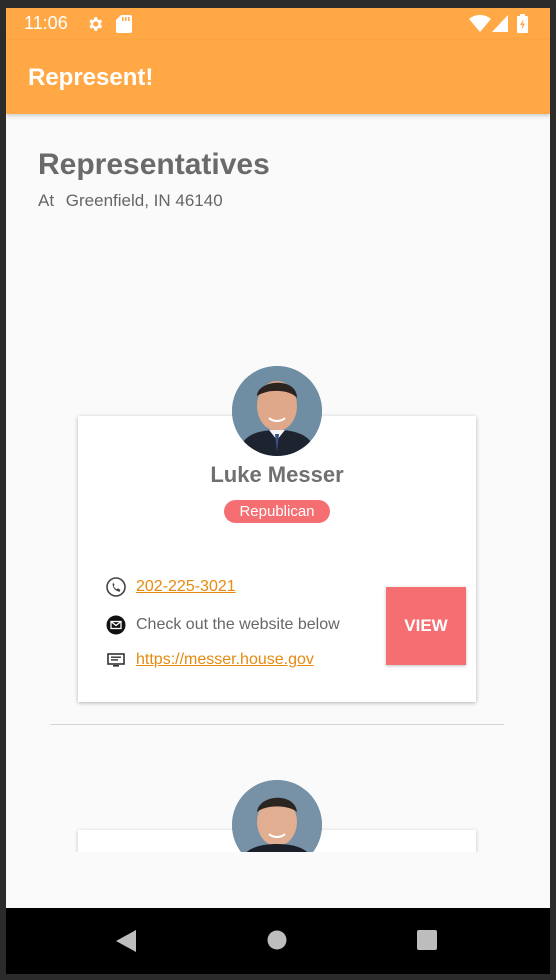  Describe the element at coordinates (46, 23) in the screenshot. I see `status-time: 11:06` at that location.